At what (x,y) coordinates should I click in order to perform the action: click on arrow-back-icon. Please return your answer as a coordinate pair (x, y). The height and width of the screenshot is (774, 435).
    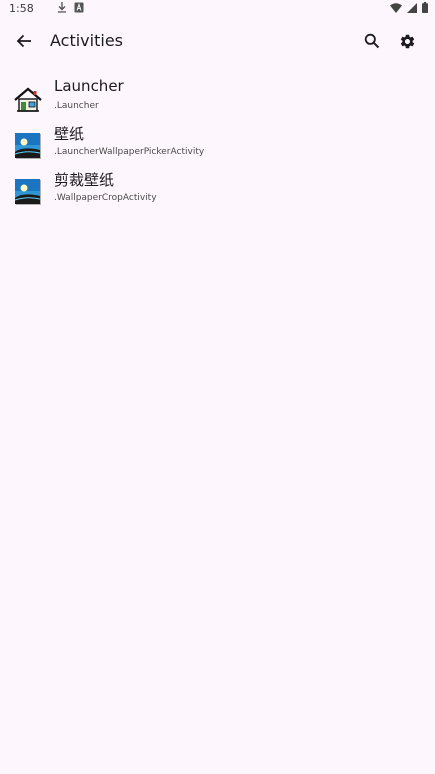
    Looking at the image, I should click on (23, 41).